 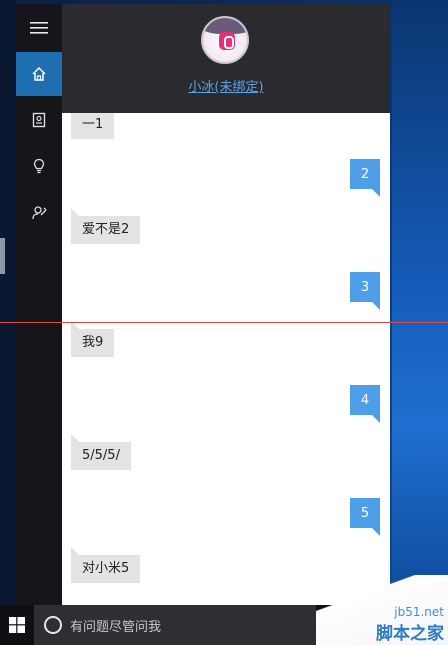 What do you see at coordinates (365, 400) in the screenshot?
I see `message-text: 4` at bounding box center [365, 400].